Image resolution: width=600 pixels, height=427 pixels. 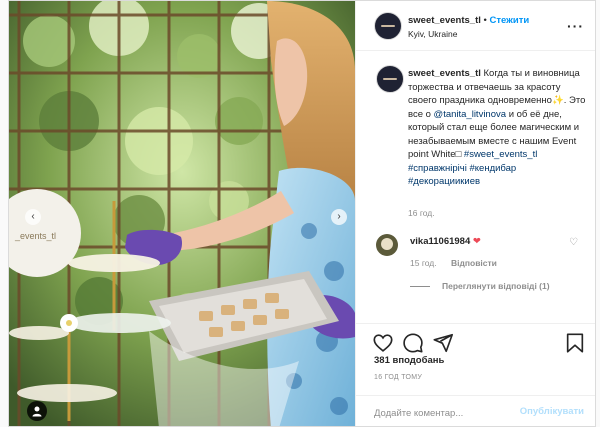 What do you see at coordinates (440, 241) in the screenshot?
I see `commenter-username: vika11061984` at bounding box center [440, 241].